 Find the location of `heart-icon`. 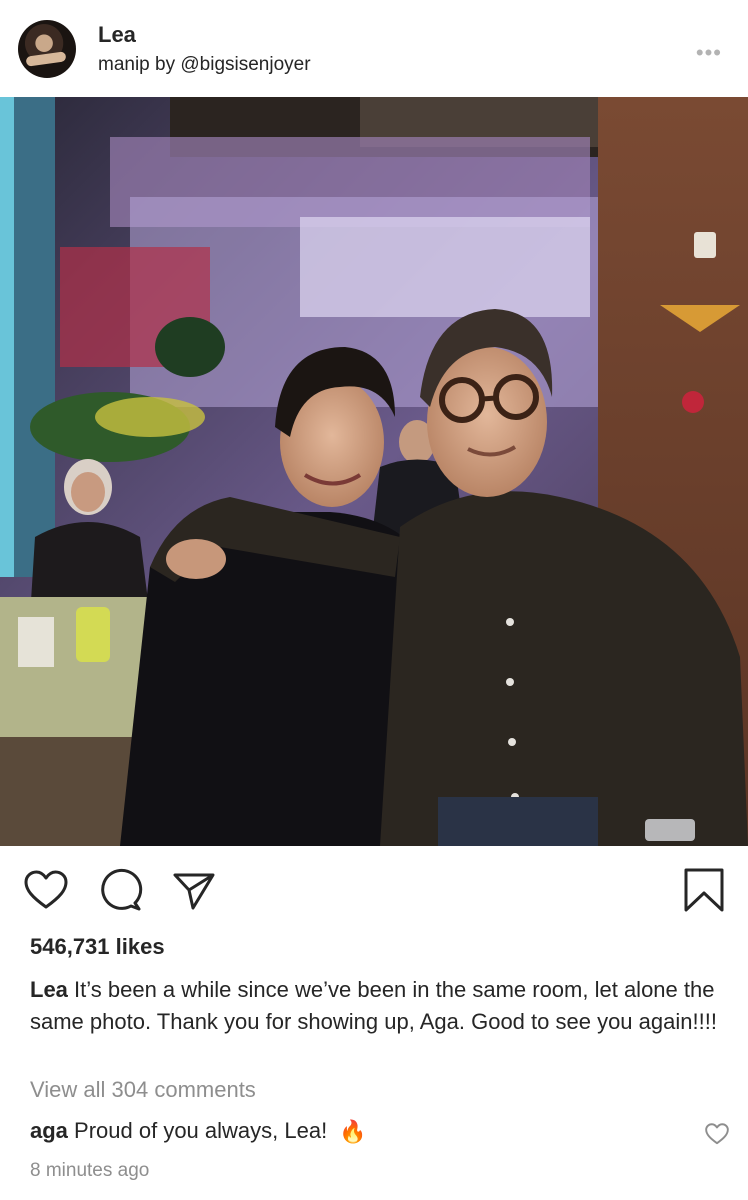

heart-icon is located at coordinates (46, 890).